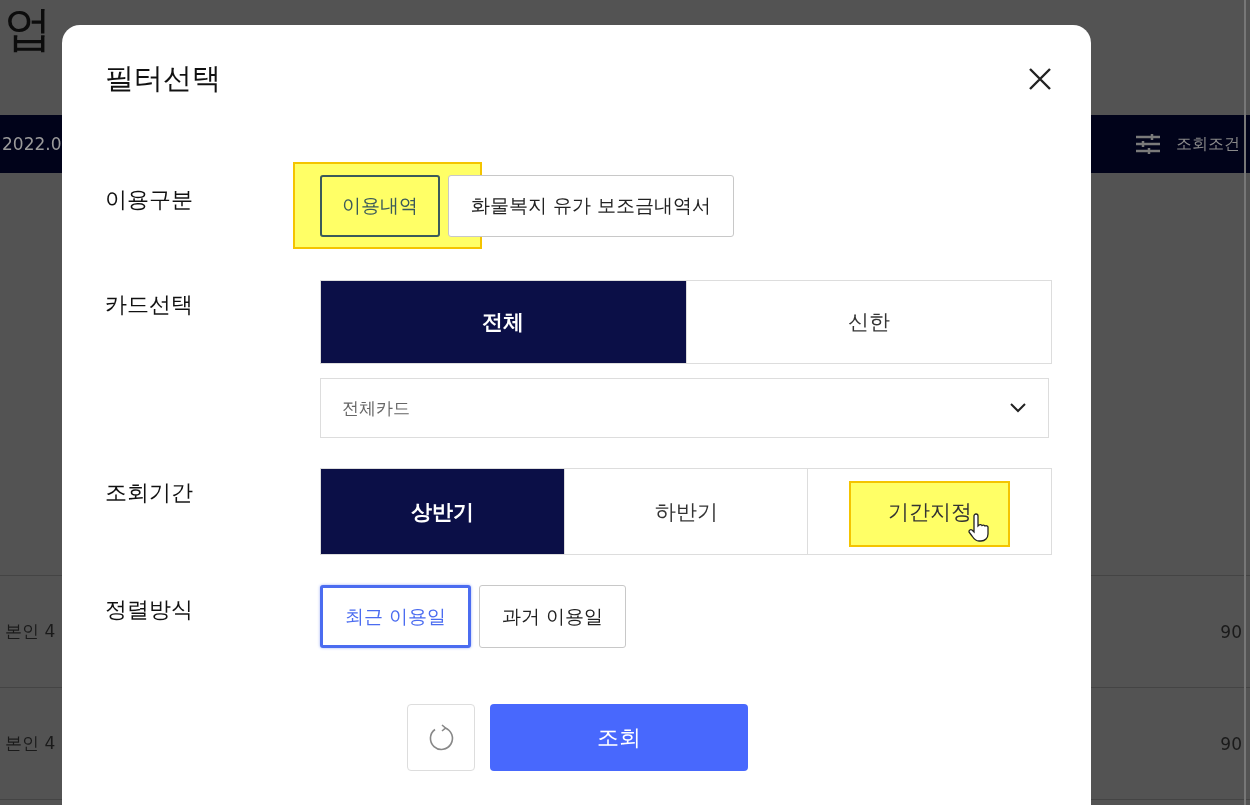  Describe the element at coordinates (553, 616) in the screenshot. I see `option-button: 과거 이용일` at that location.